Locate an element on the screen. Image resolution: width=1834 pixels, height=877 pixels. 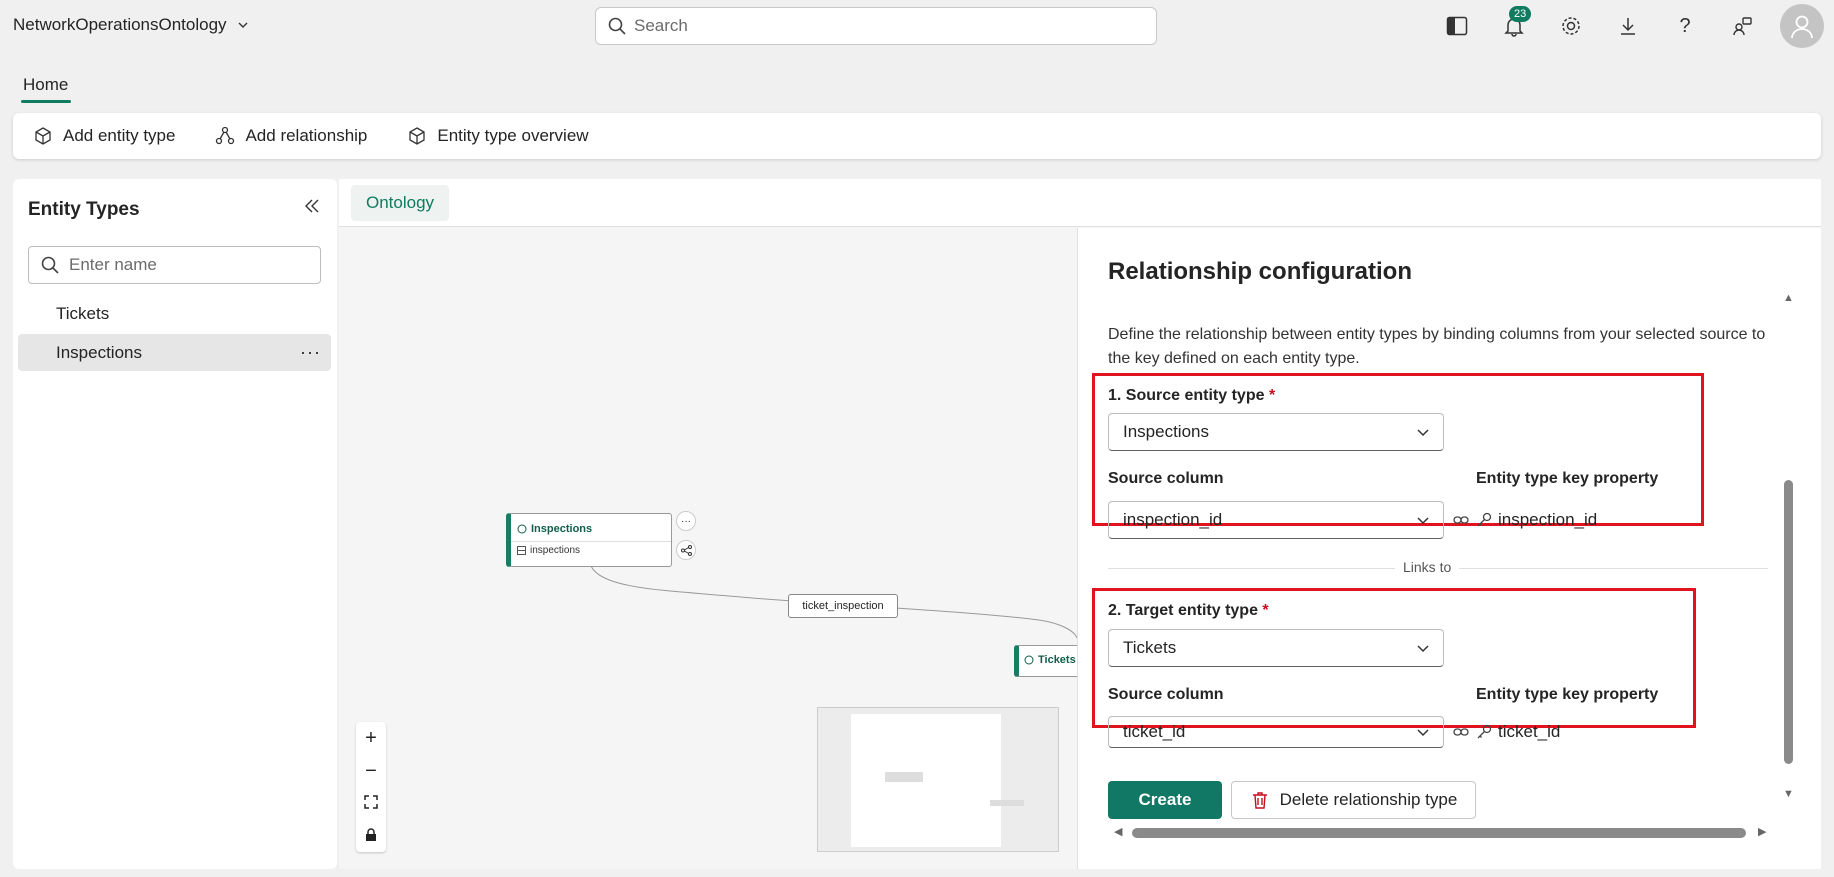
minimap-viewport is located at coordinates (926, 780).